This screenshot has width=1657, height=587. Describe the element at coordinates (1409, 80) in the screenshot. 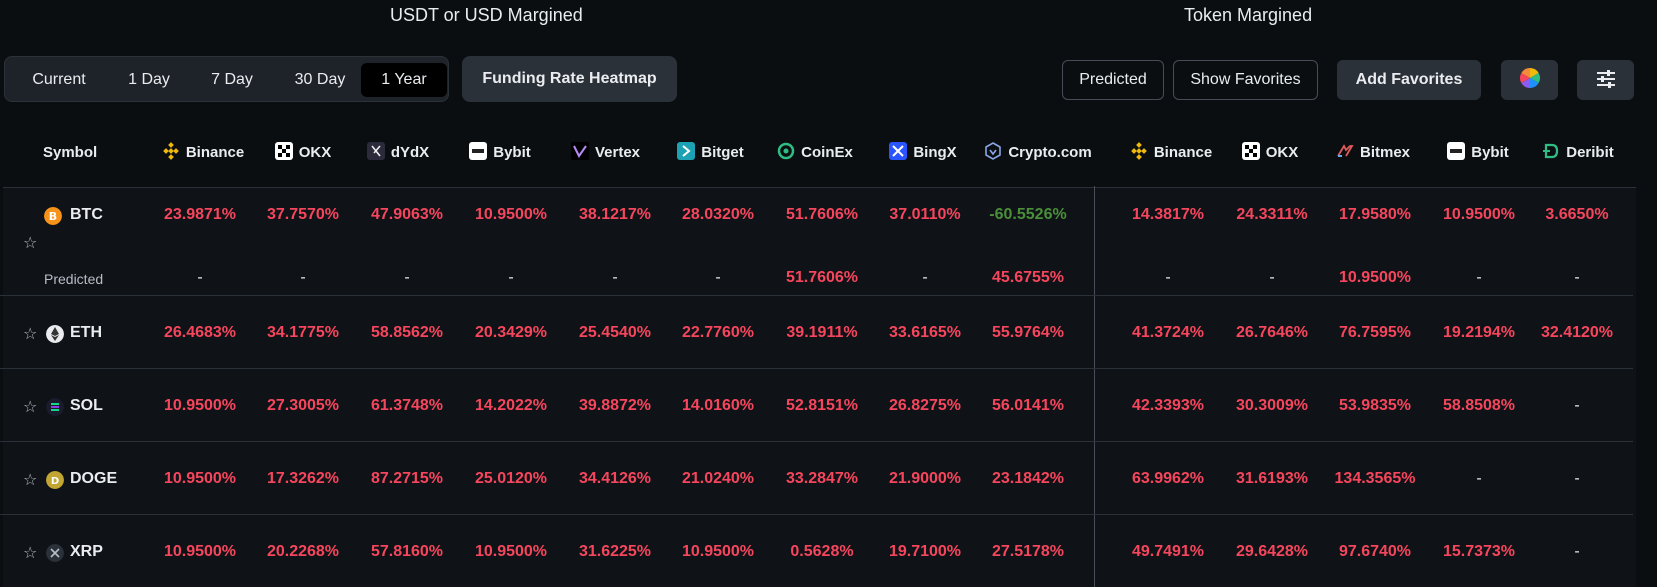

I see `add-favorites-button: Add Favorites` at that location.